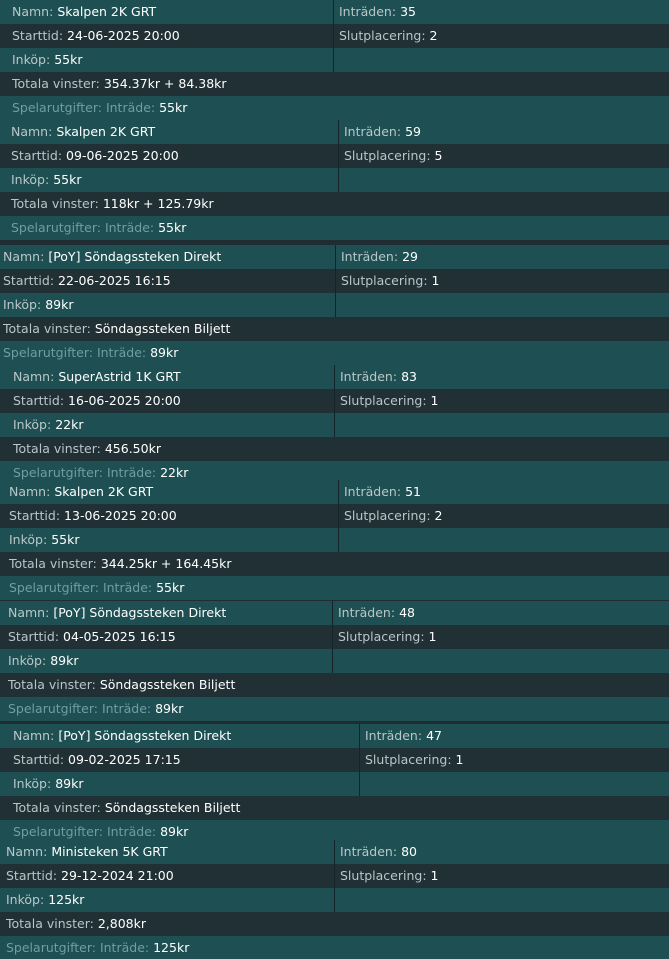 This screenshot has height=959, width=669. I want to click on tournament-expenses: Spelarutgifter: Inträde: 125kr, so click(334, 947).